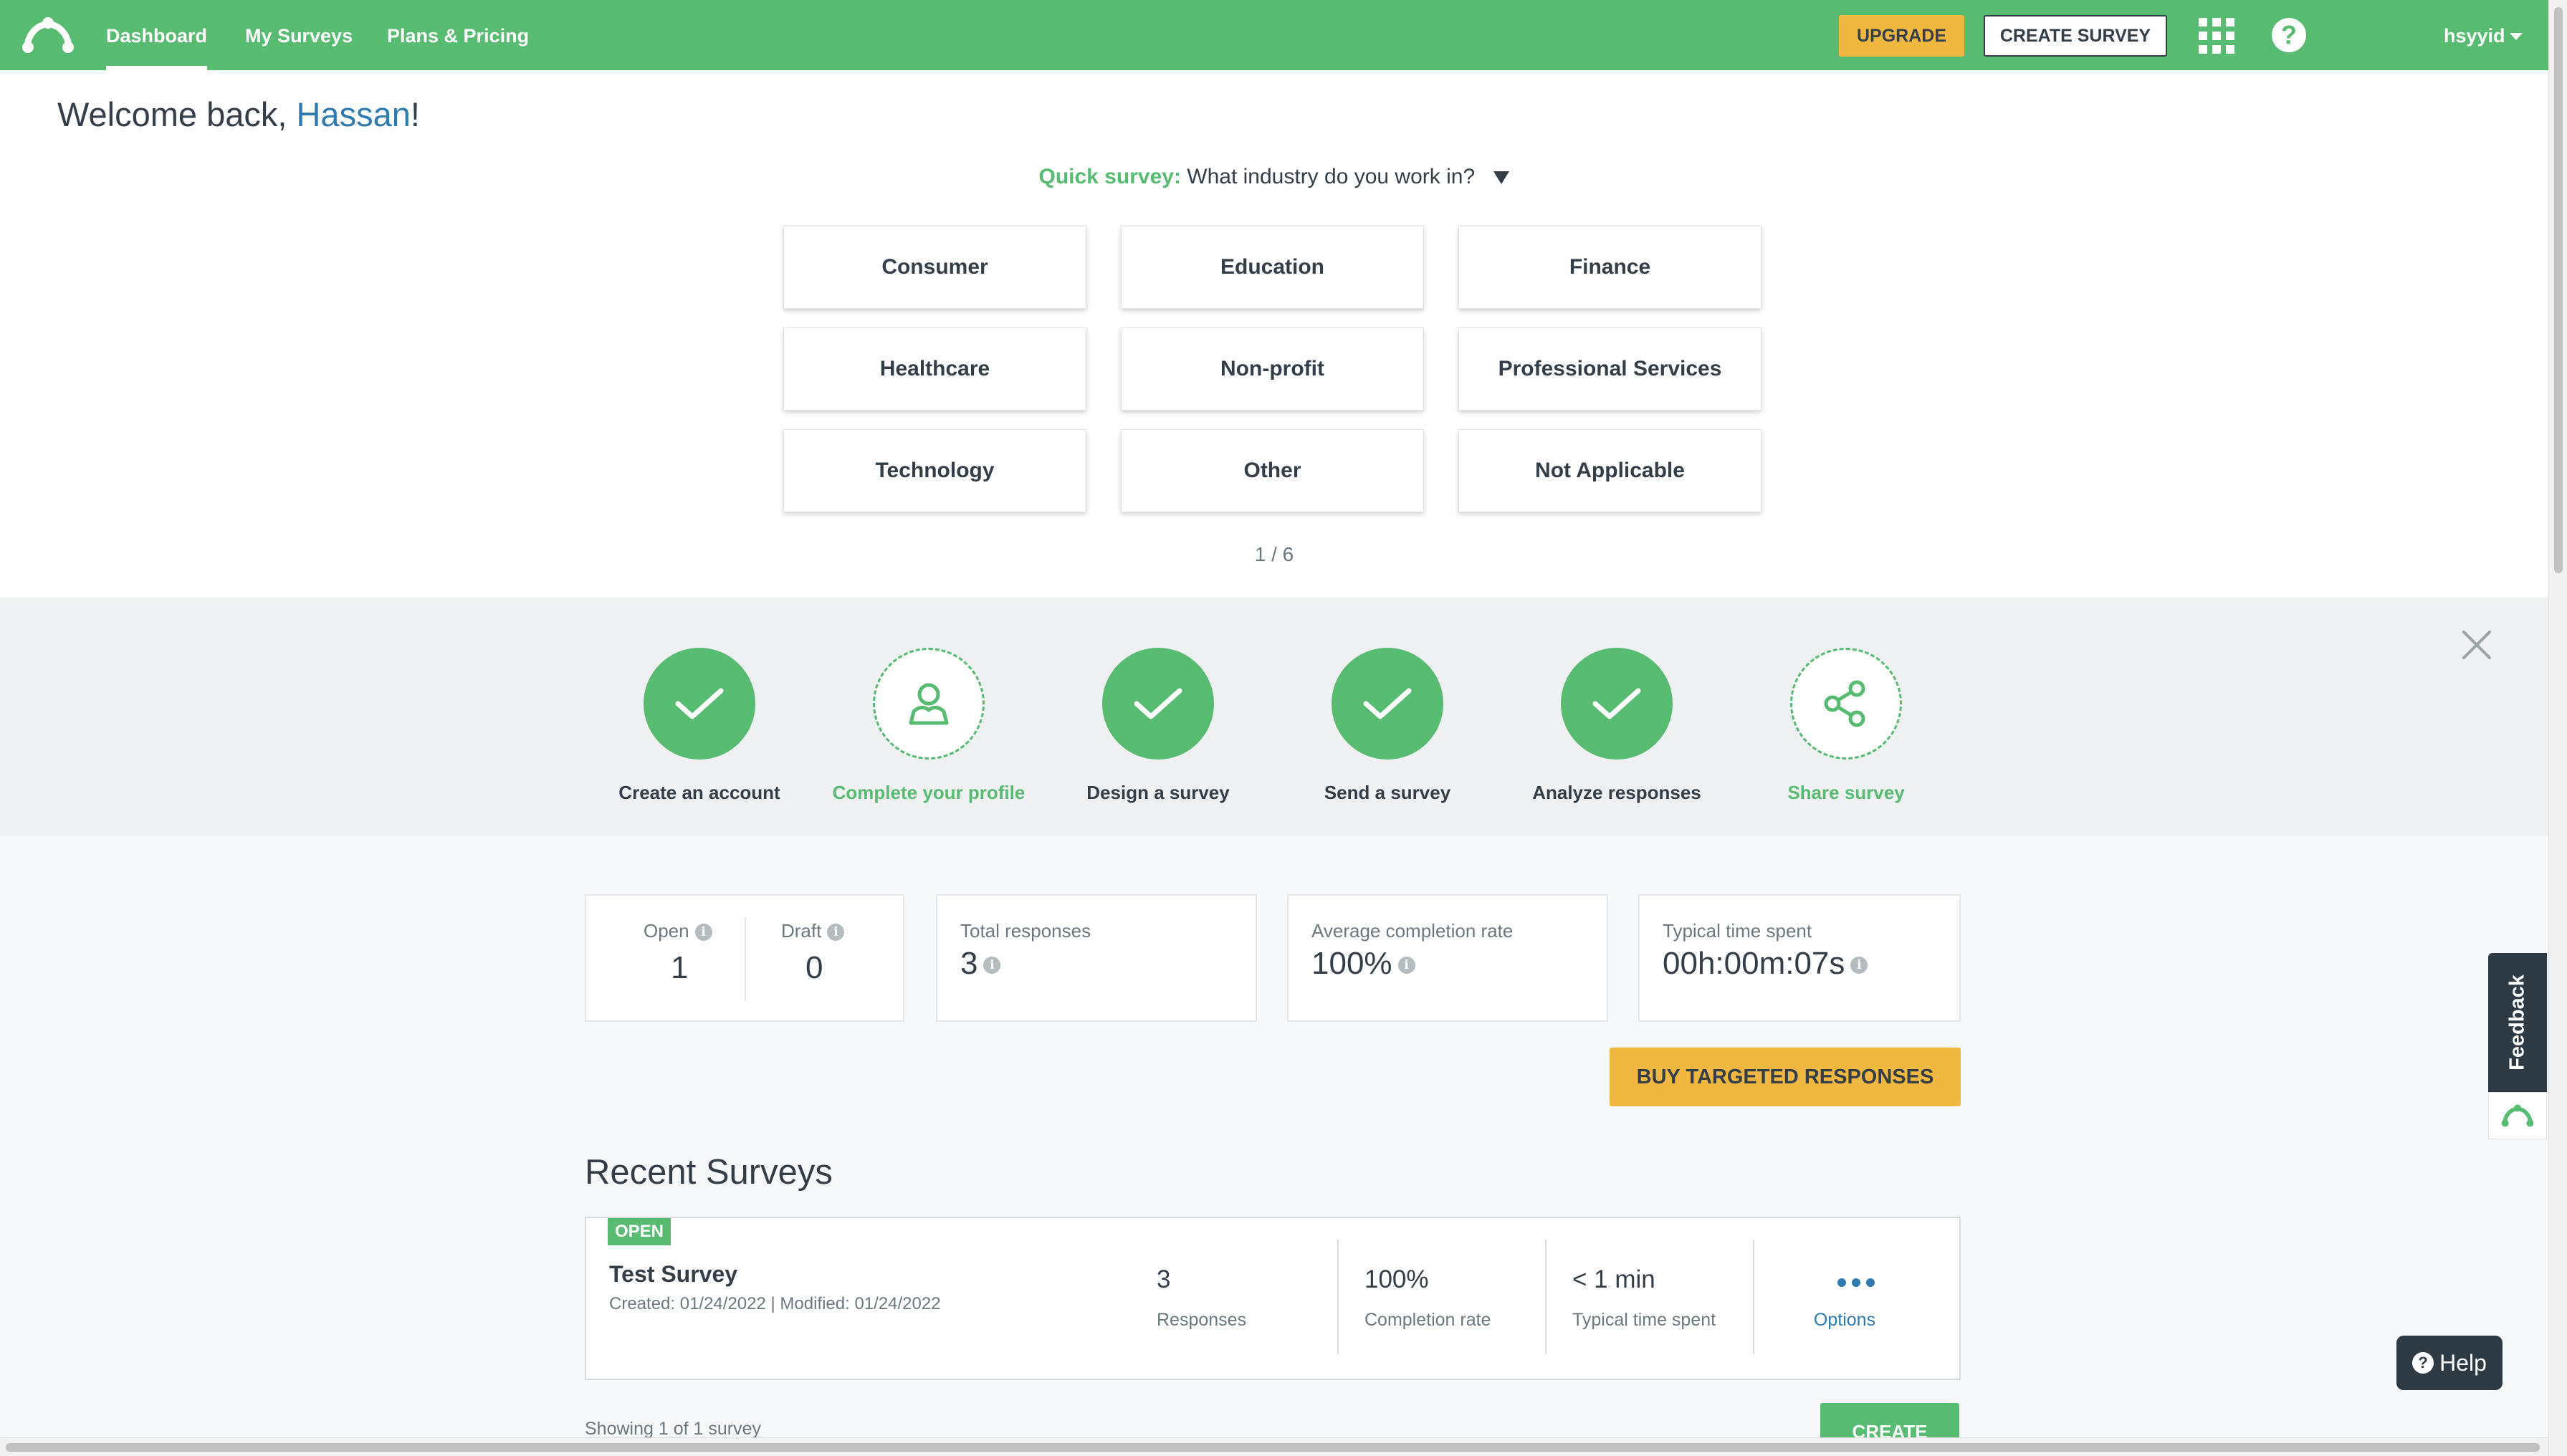 Image resolution: width=2567 pixels, height=1456 pixels. I want to click on time-spent-stat: Typical time spent 00h:00m:07s i, so click(1799, 958).